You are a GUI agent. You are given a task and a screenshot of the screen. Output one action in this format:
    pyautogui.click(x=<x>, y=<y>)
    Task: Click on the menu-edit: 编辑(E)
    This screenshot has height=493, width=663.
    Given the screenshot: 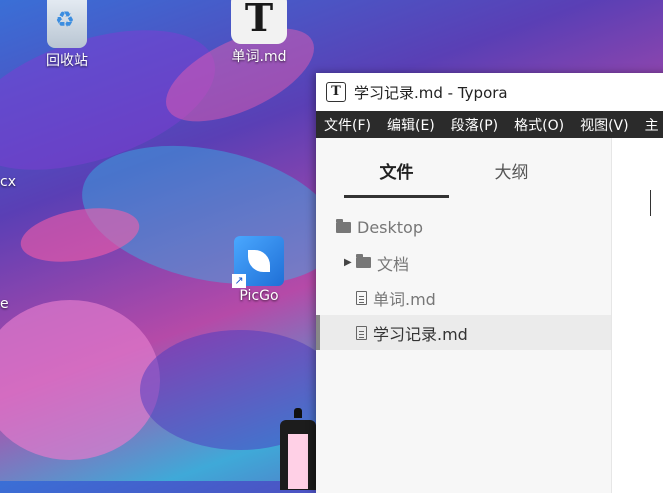 What is the action you would take?
    pyautogui.click(x=411, y=125)
    